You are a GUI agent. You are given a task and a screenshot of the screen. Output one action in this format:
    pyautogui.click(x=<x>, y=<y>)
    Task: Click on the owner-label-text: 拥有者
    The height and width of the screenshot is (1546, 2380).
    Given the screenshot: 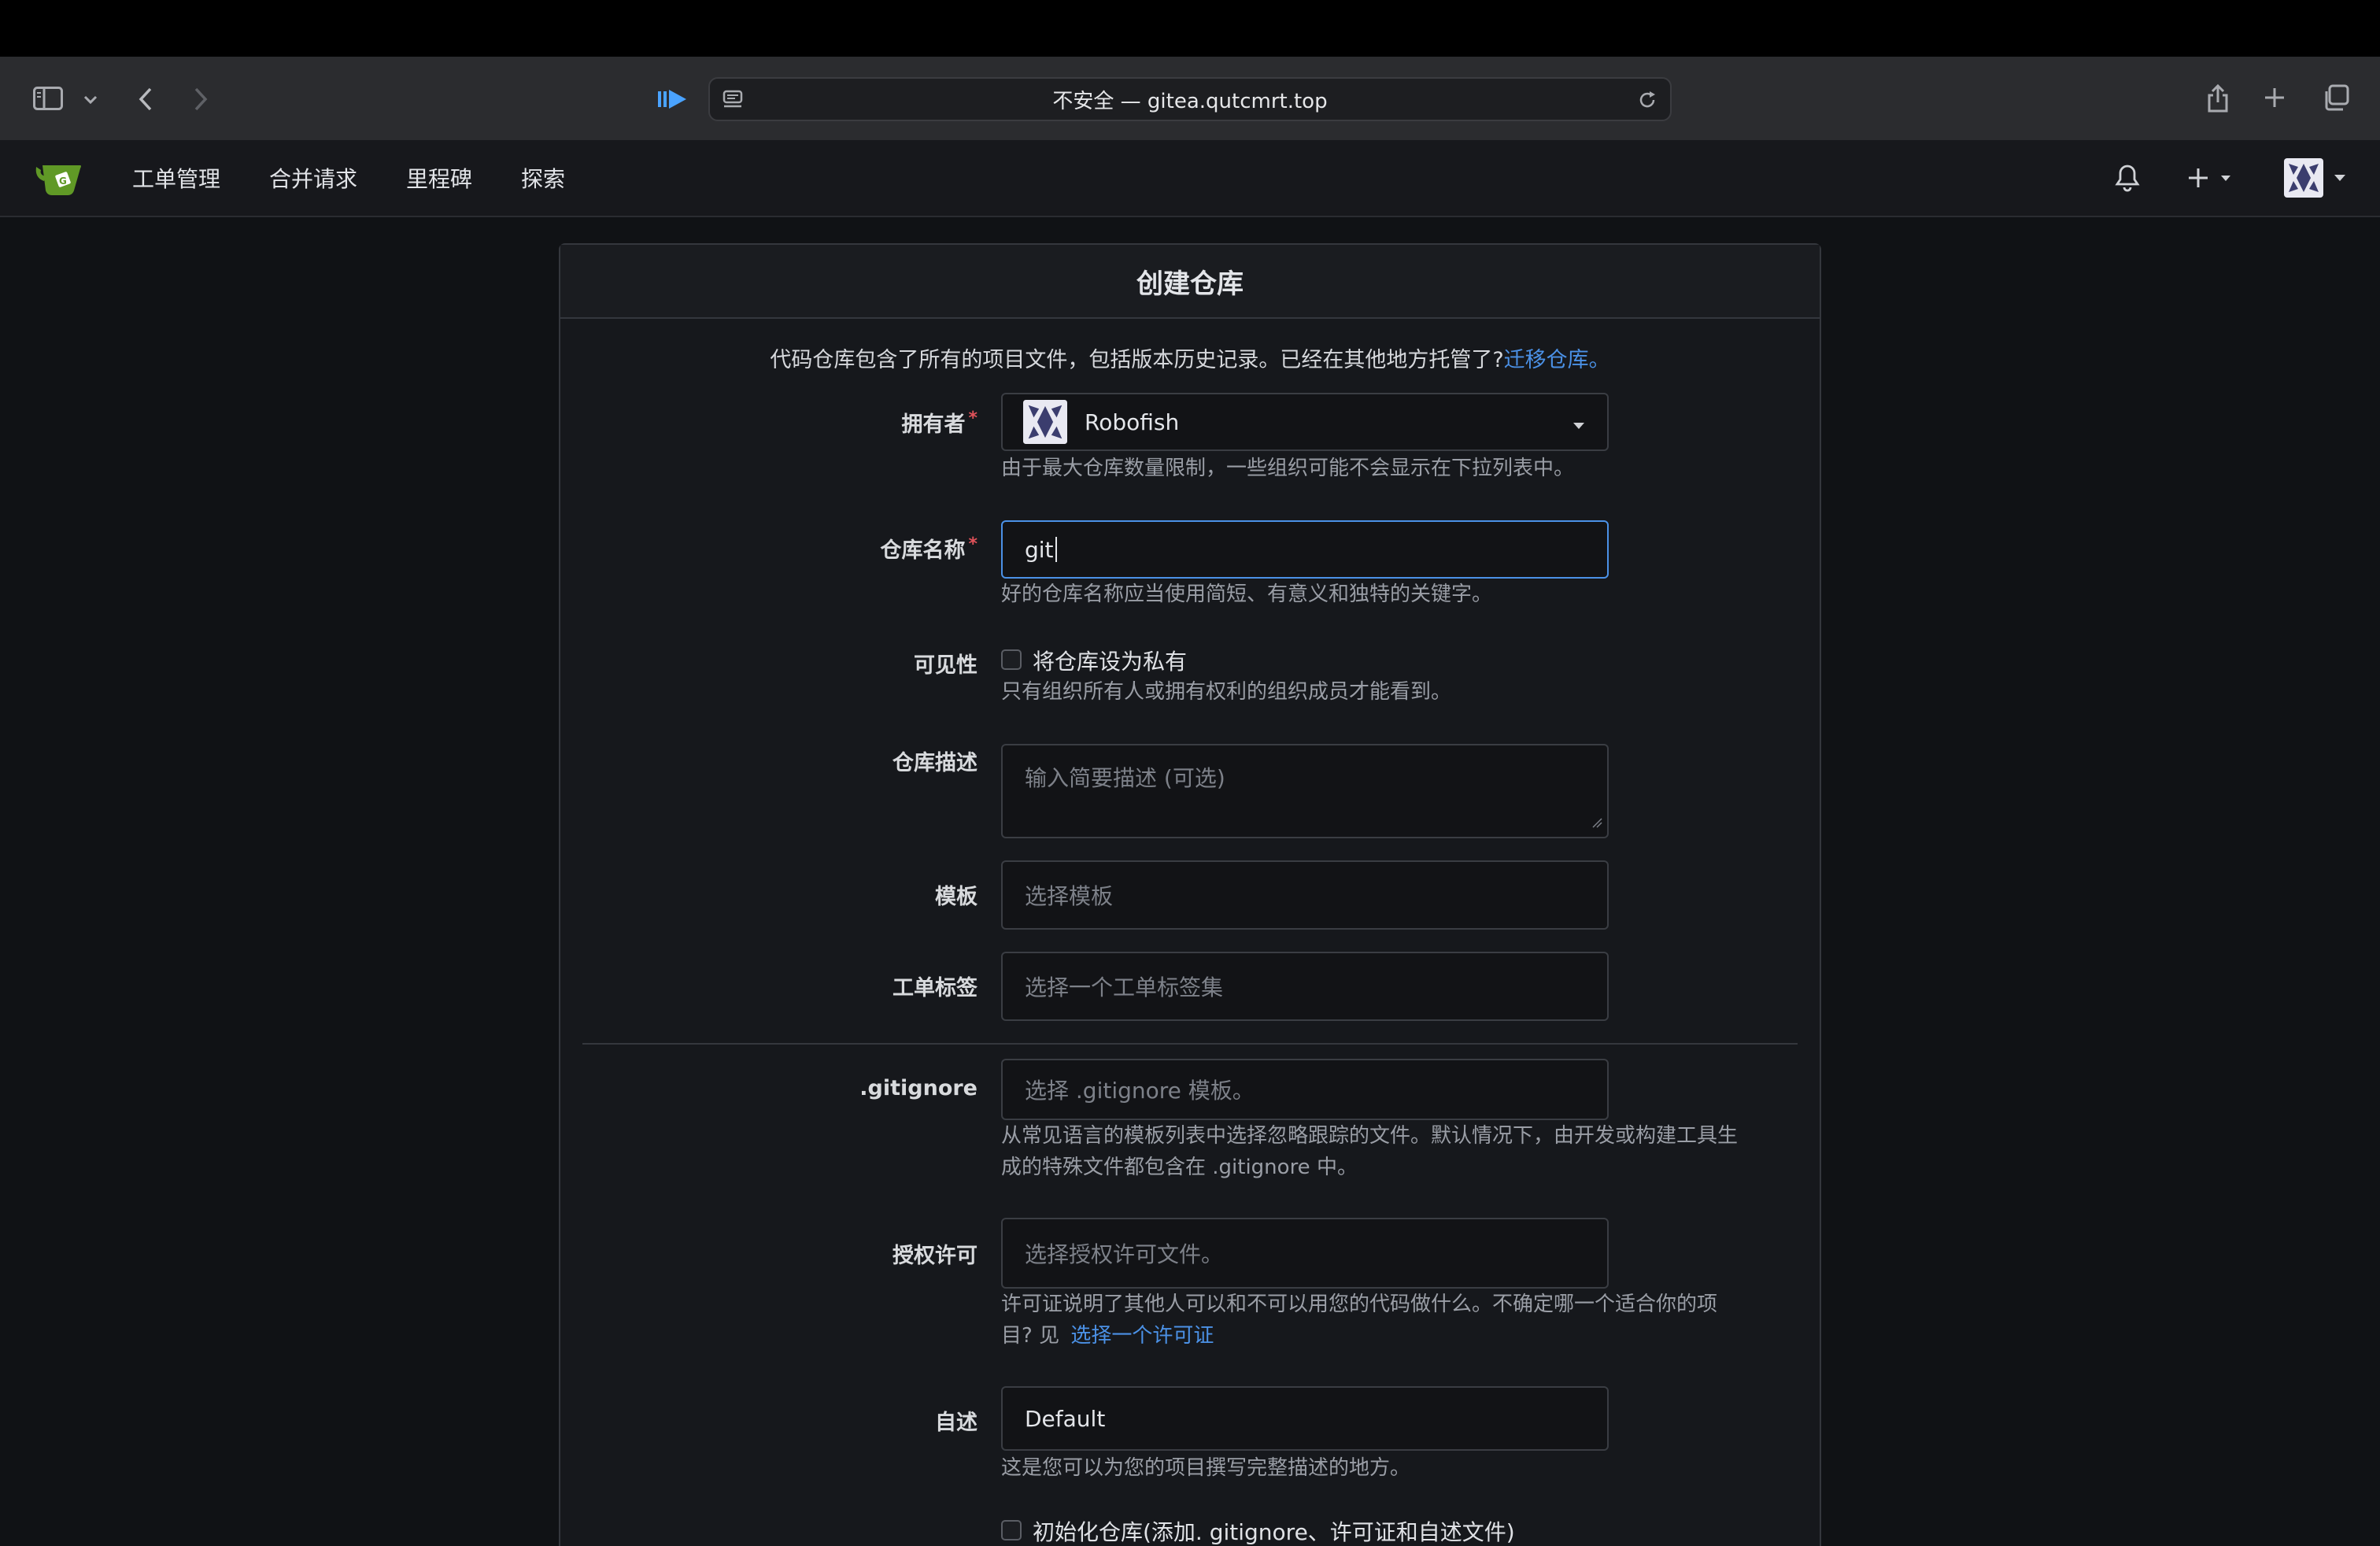 What is the action you would take?
    pyautogui.click(x=933, y=424)
    